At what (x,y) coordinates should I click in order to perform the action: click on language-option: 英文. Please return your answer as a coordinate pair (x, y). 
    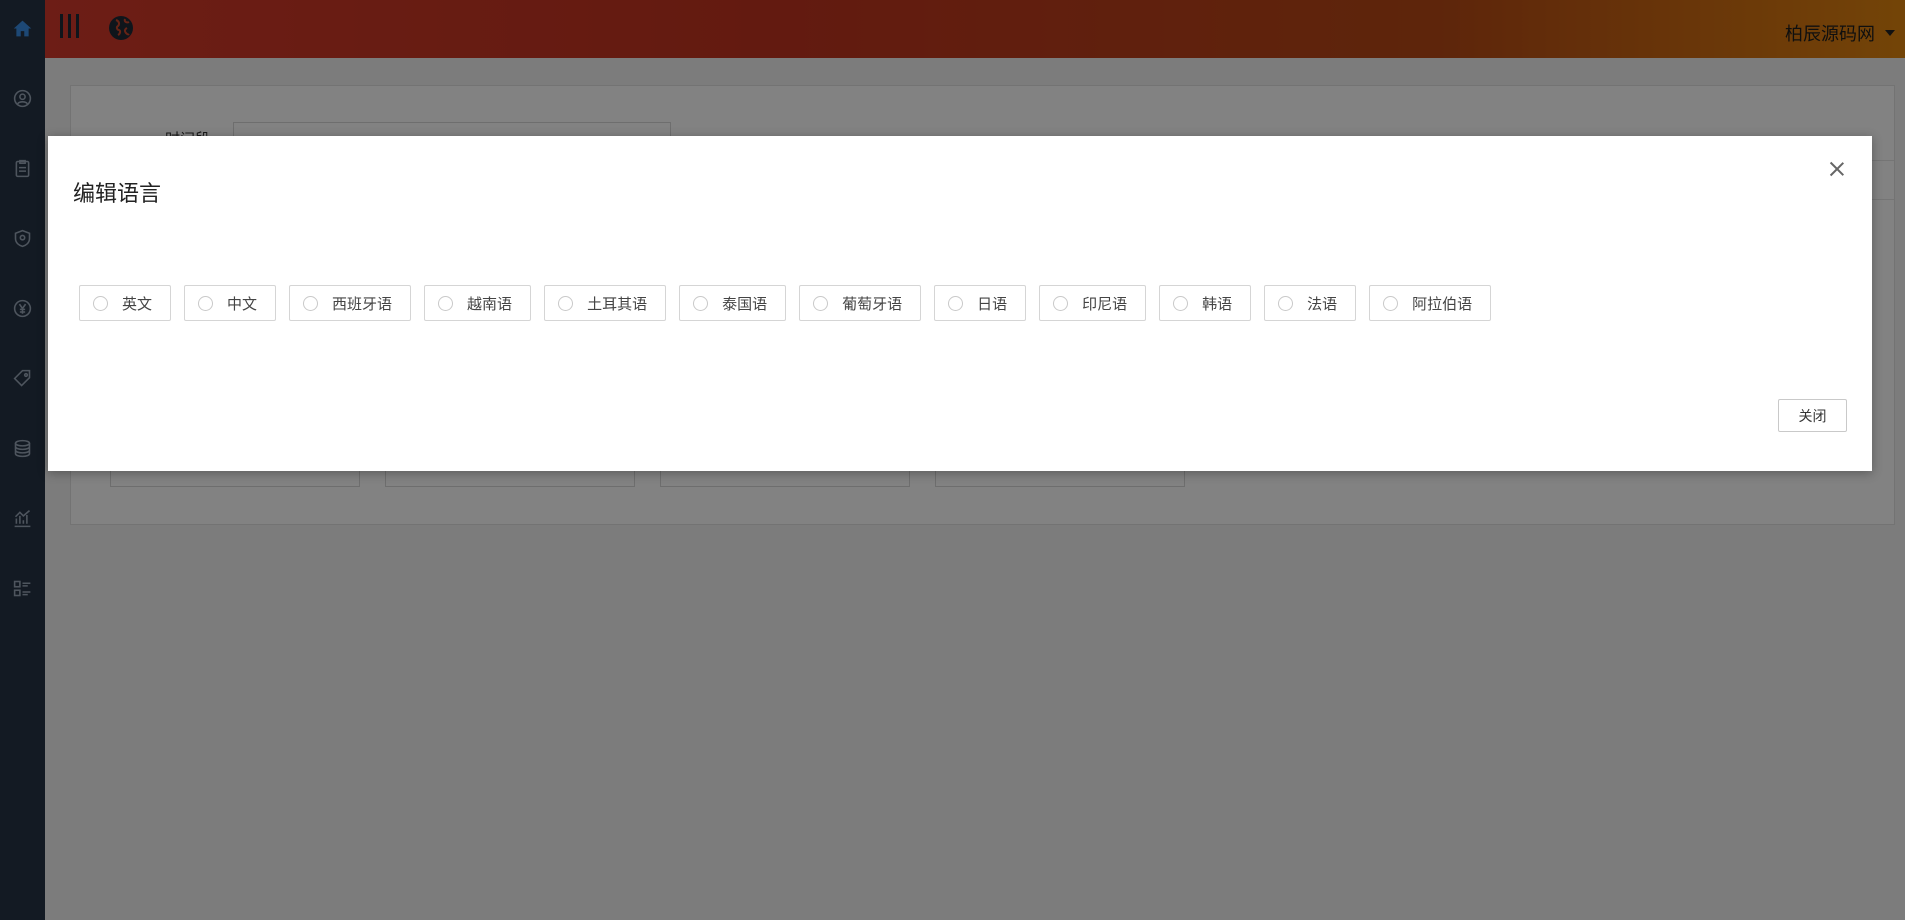
    Looking at the image, I should click on (125, 303).